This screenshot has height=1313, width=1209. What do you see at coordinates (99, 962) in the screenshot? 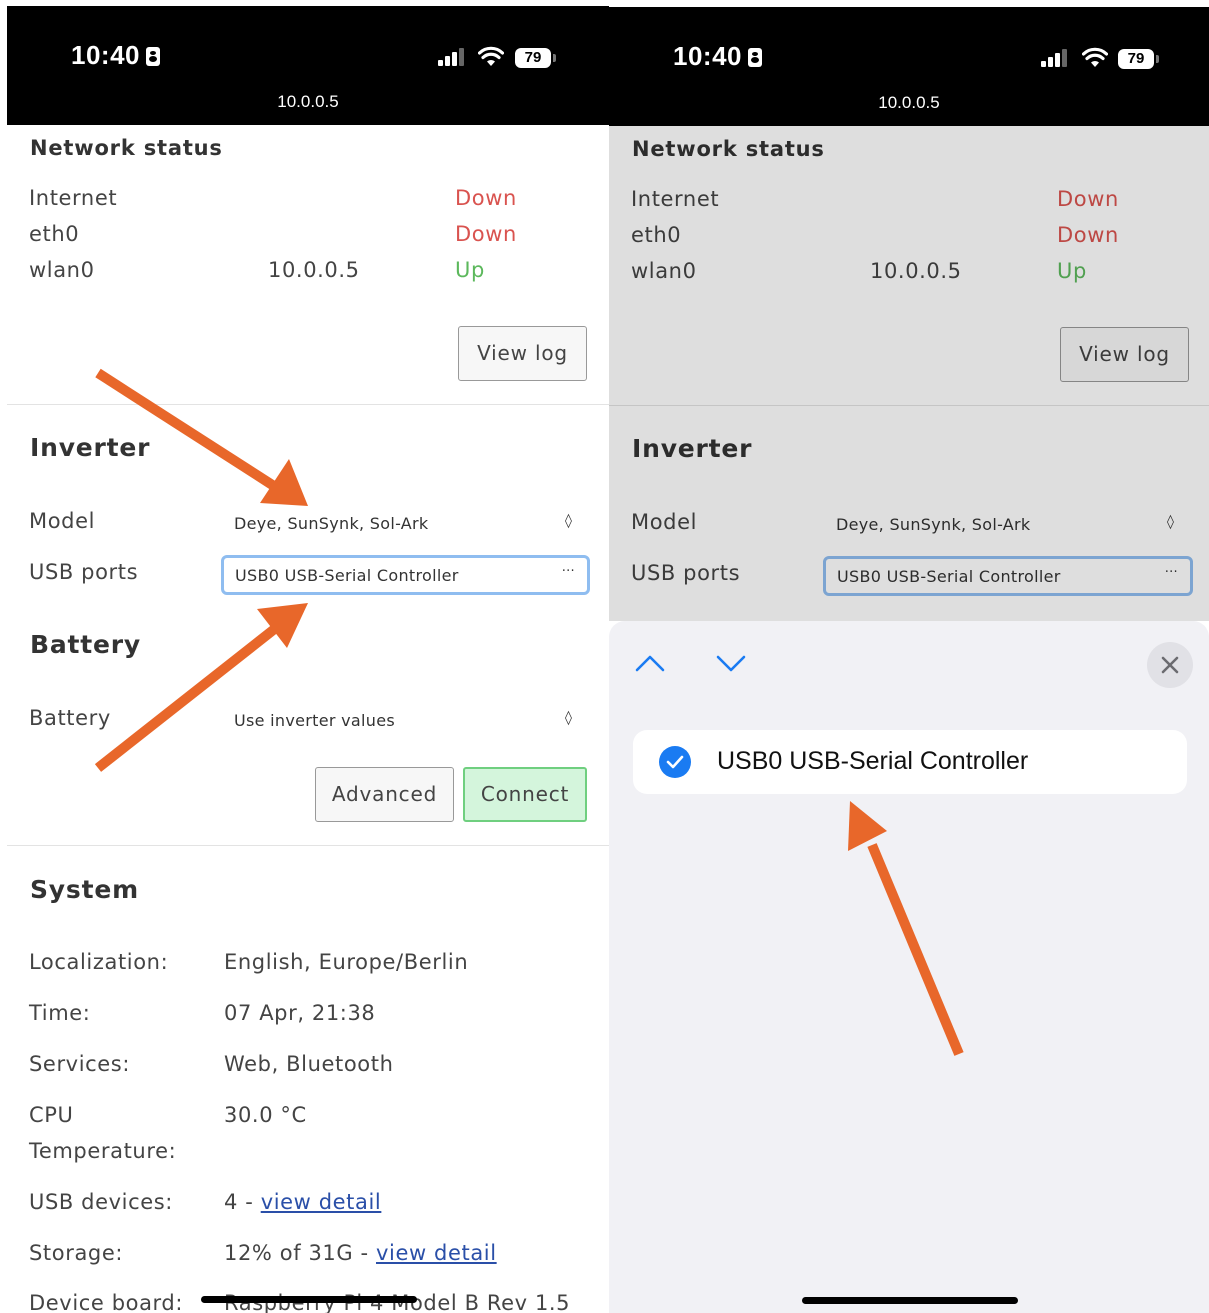
I see `localization-label: Localization:` at bounding box center [99, 962].